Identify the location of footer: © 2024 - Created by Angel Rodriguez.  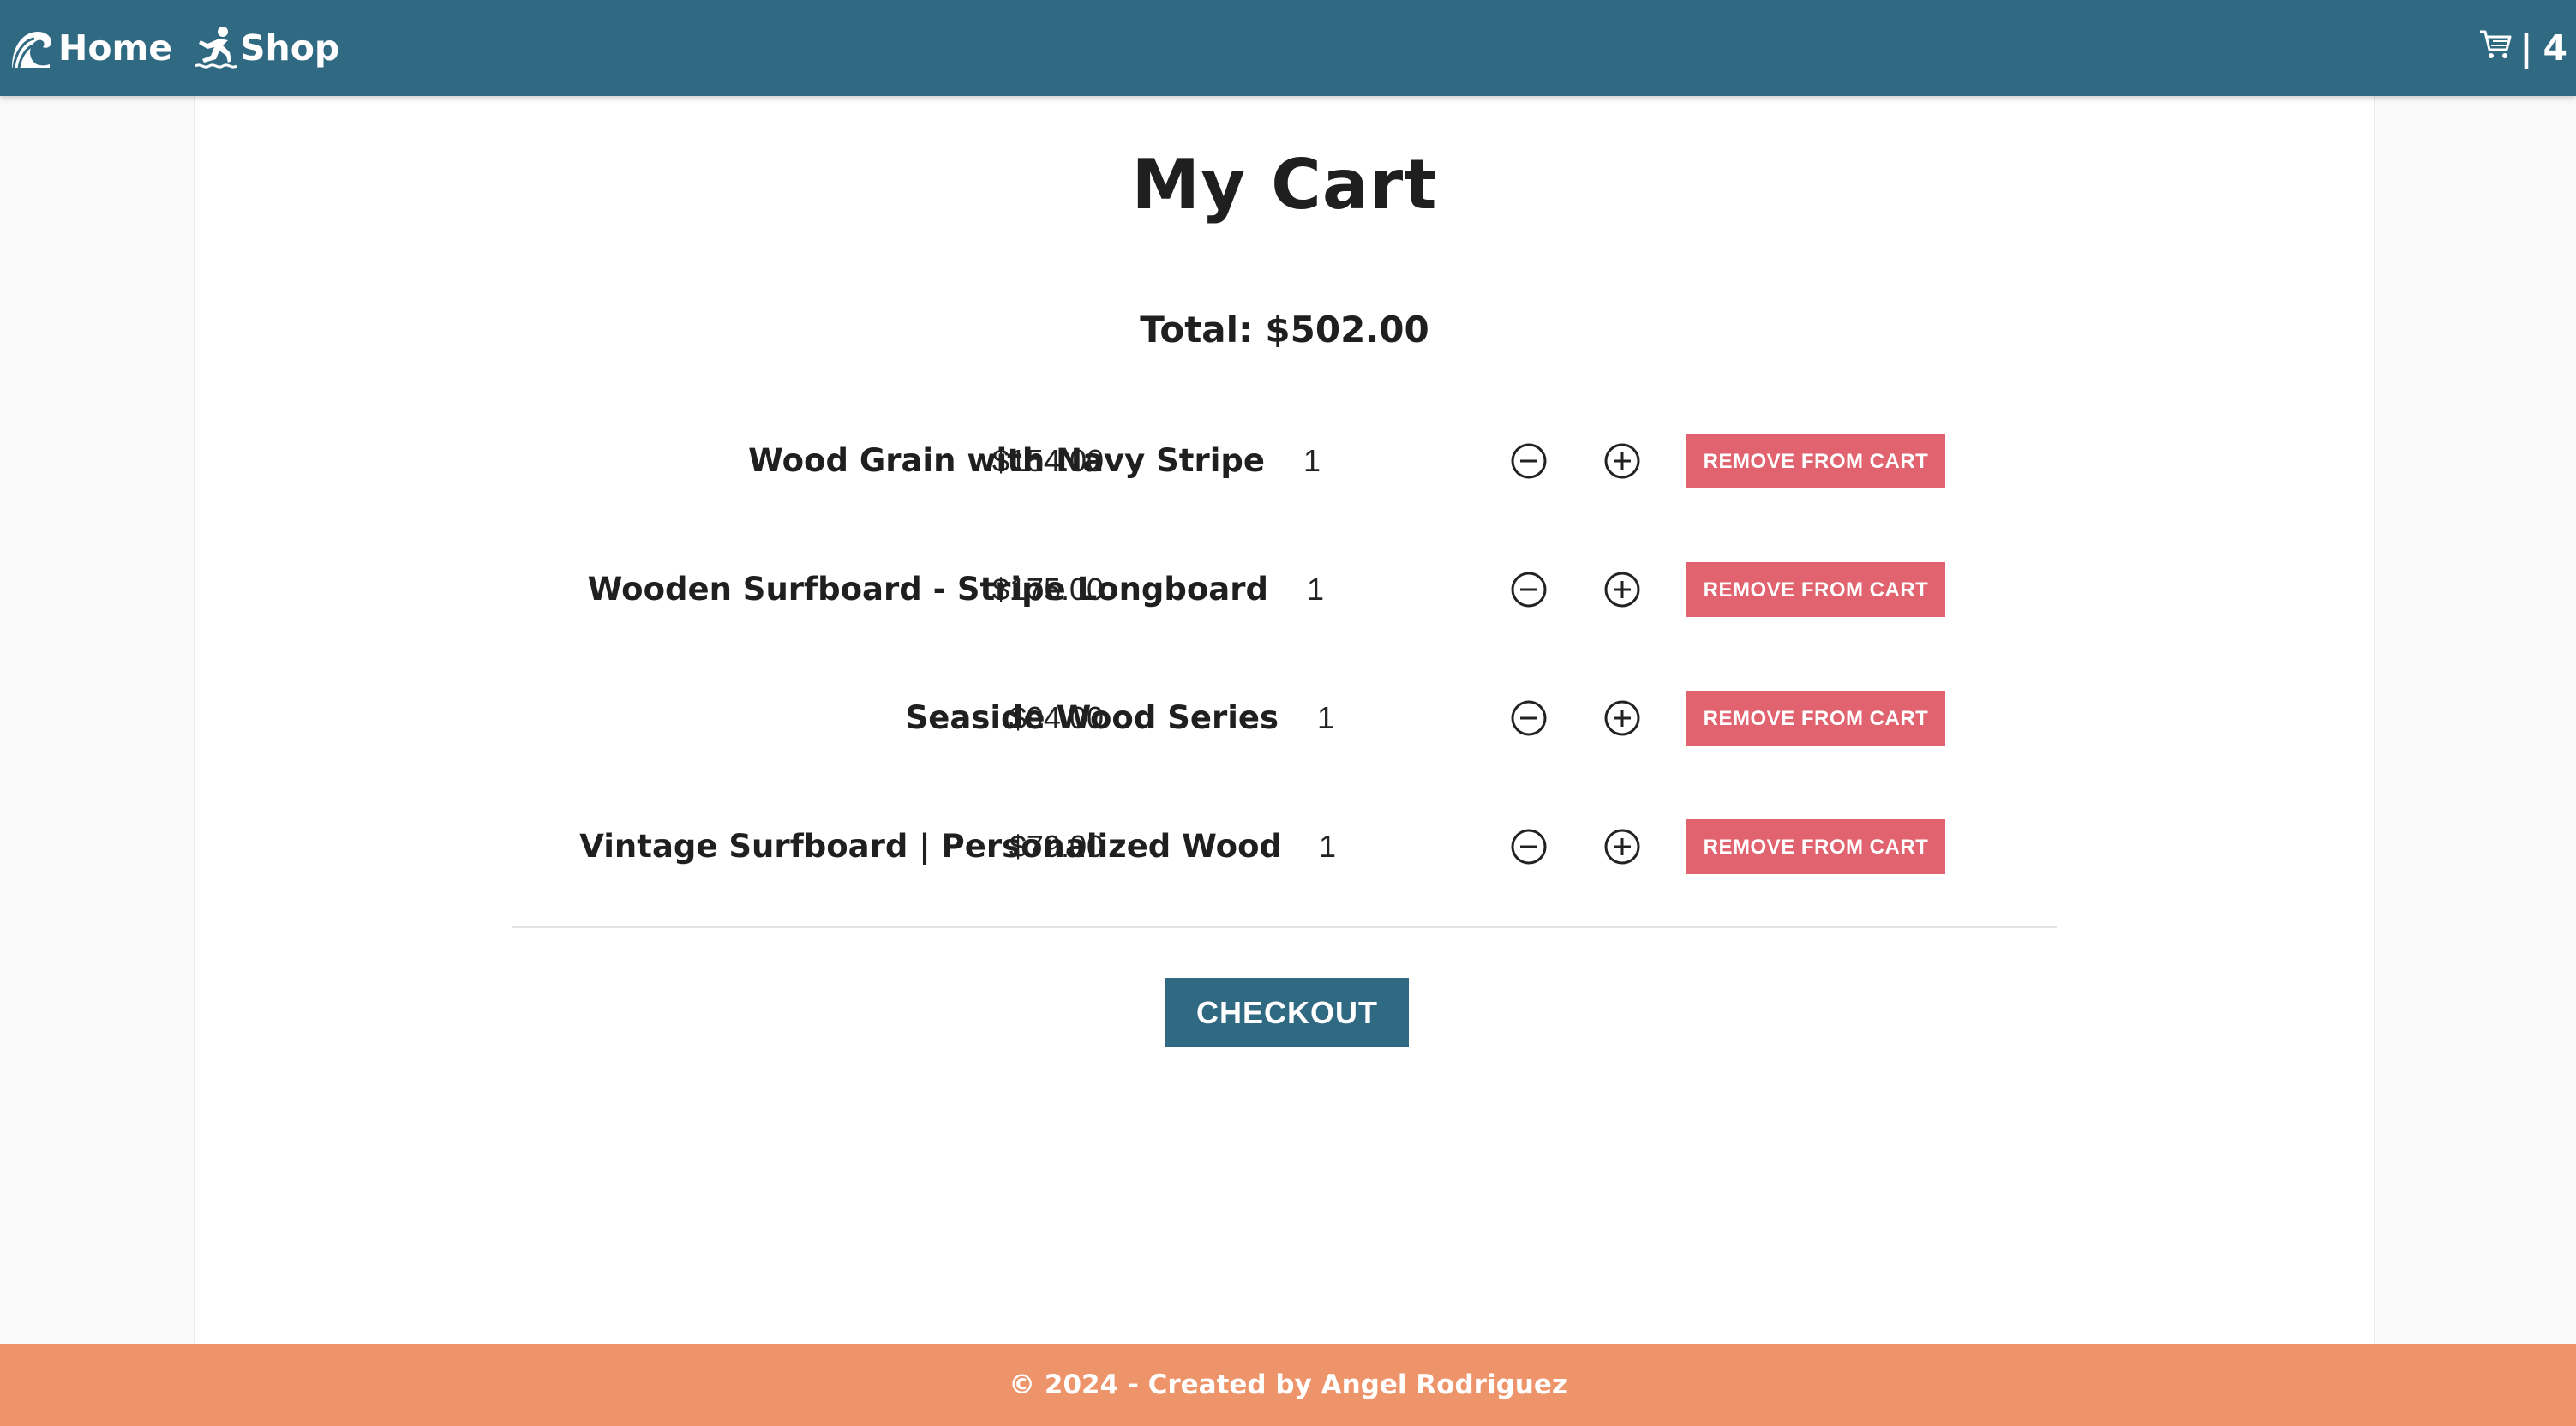
(1288, 1385).